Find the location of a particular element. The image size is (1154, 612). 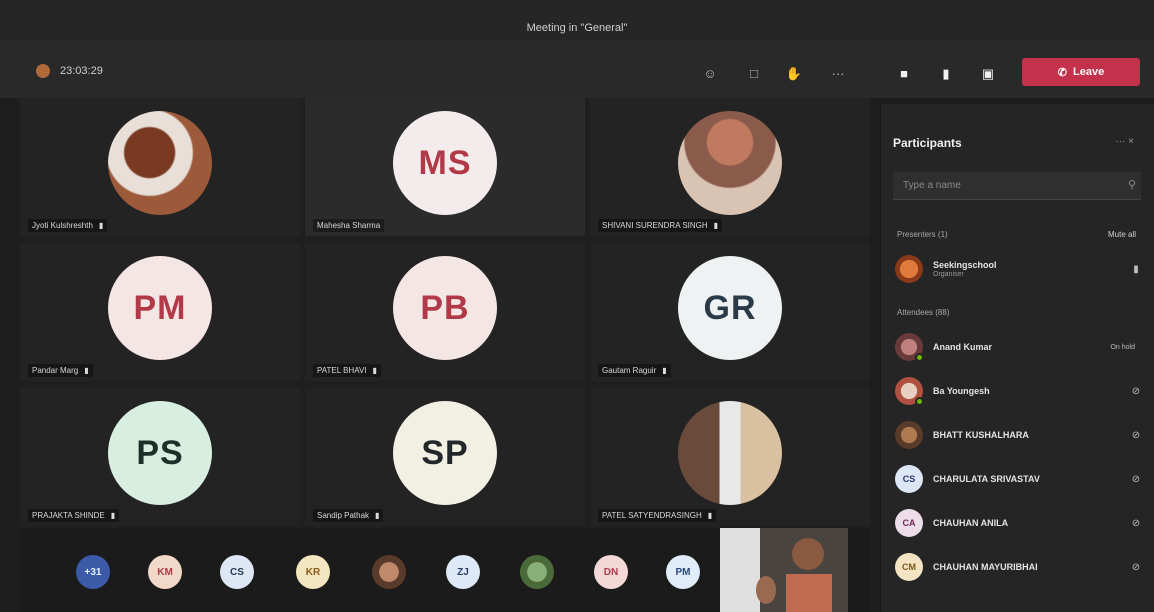

recording-dot-icon is located at coordinates (43, 71).